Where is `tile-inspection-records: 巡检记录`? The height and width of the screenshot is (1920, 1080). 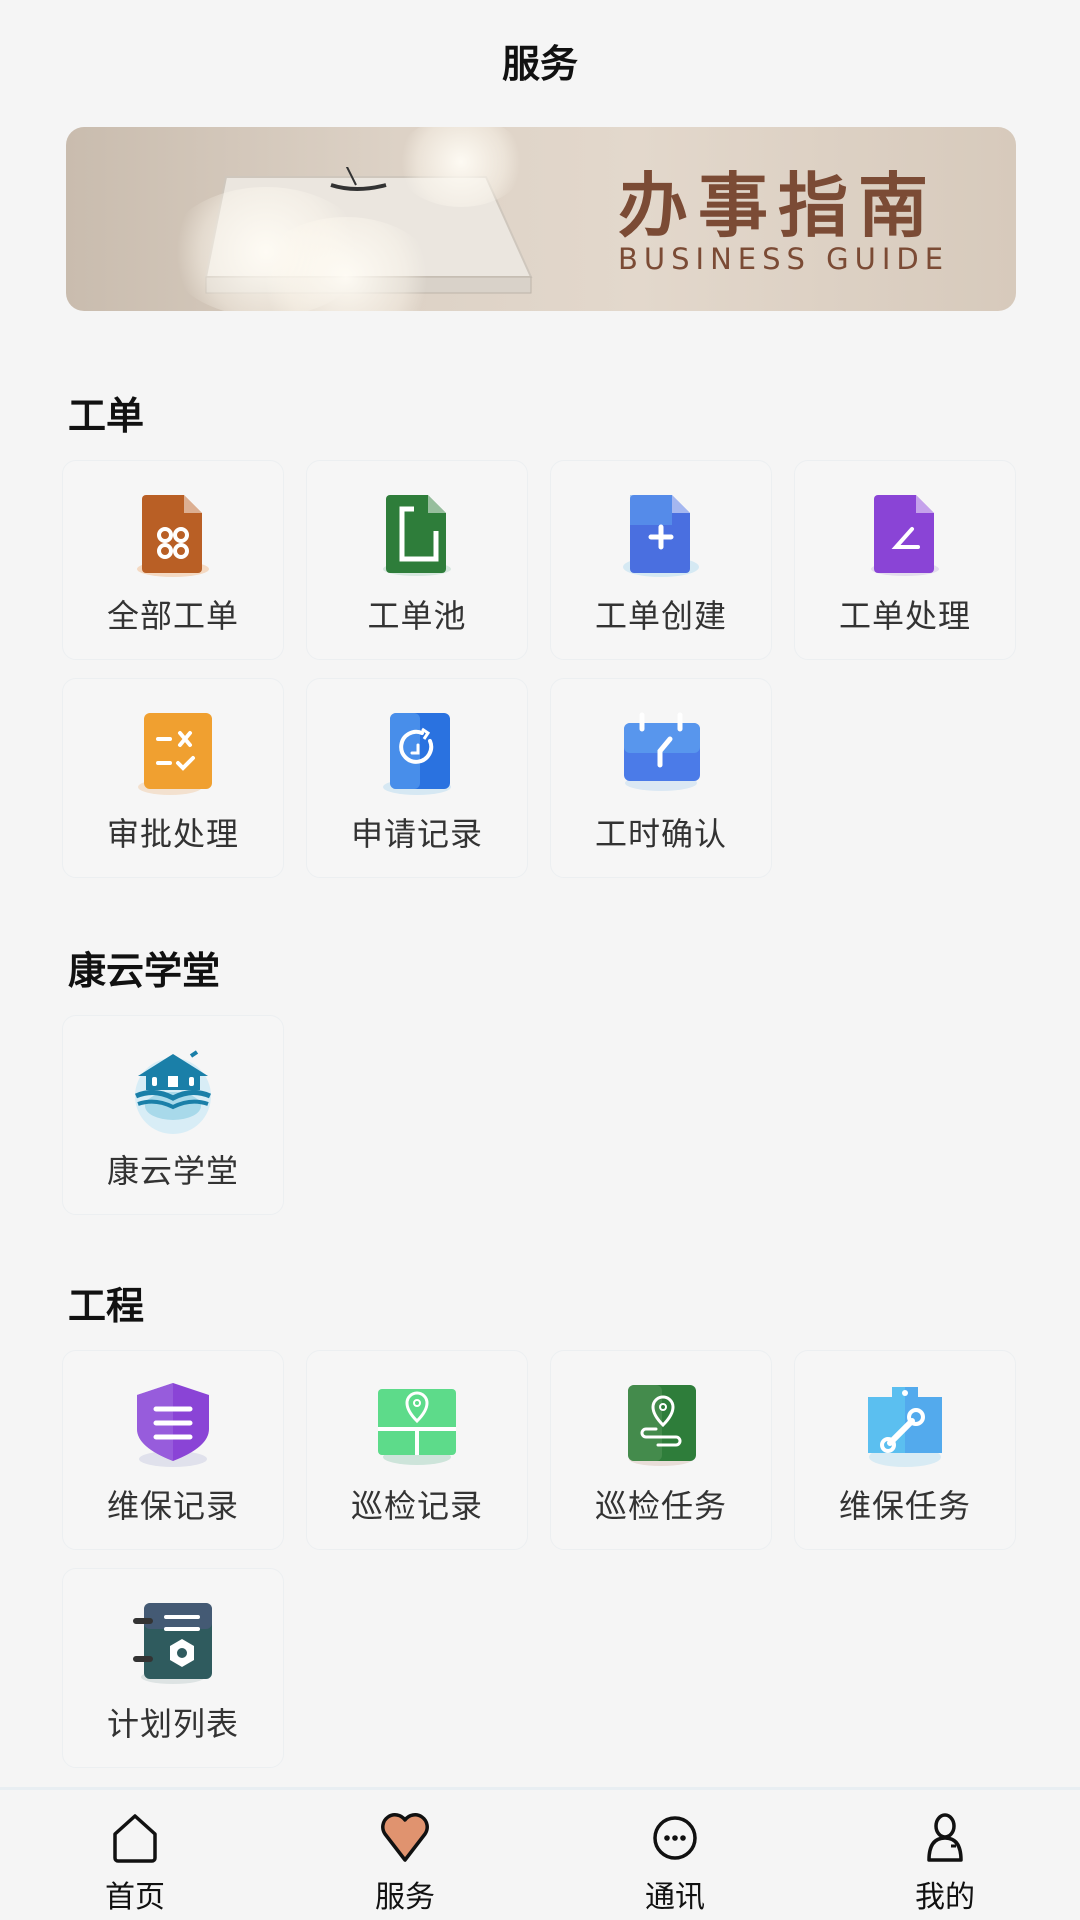 tile-inspection-records: 巡检记录 is located at coordinates (417, 1450).